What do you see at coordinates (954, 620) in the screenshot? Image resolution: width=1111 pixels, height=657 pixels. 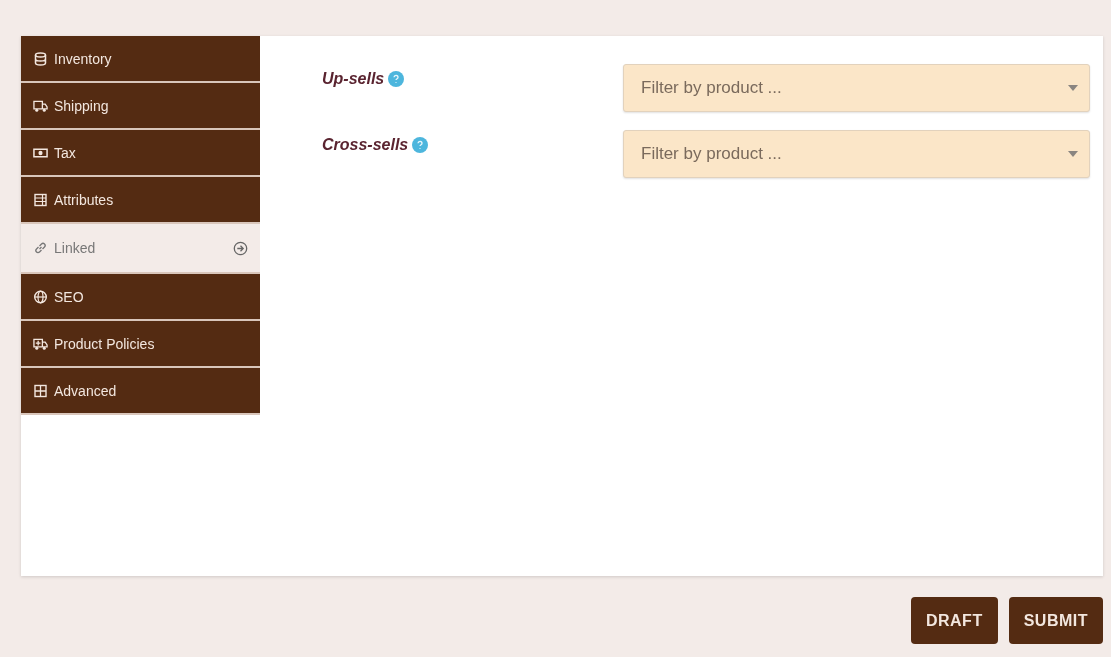 I see `draft-button: DRAFT` at bounding box center [954, 620].